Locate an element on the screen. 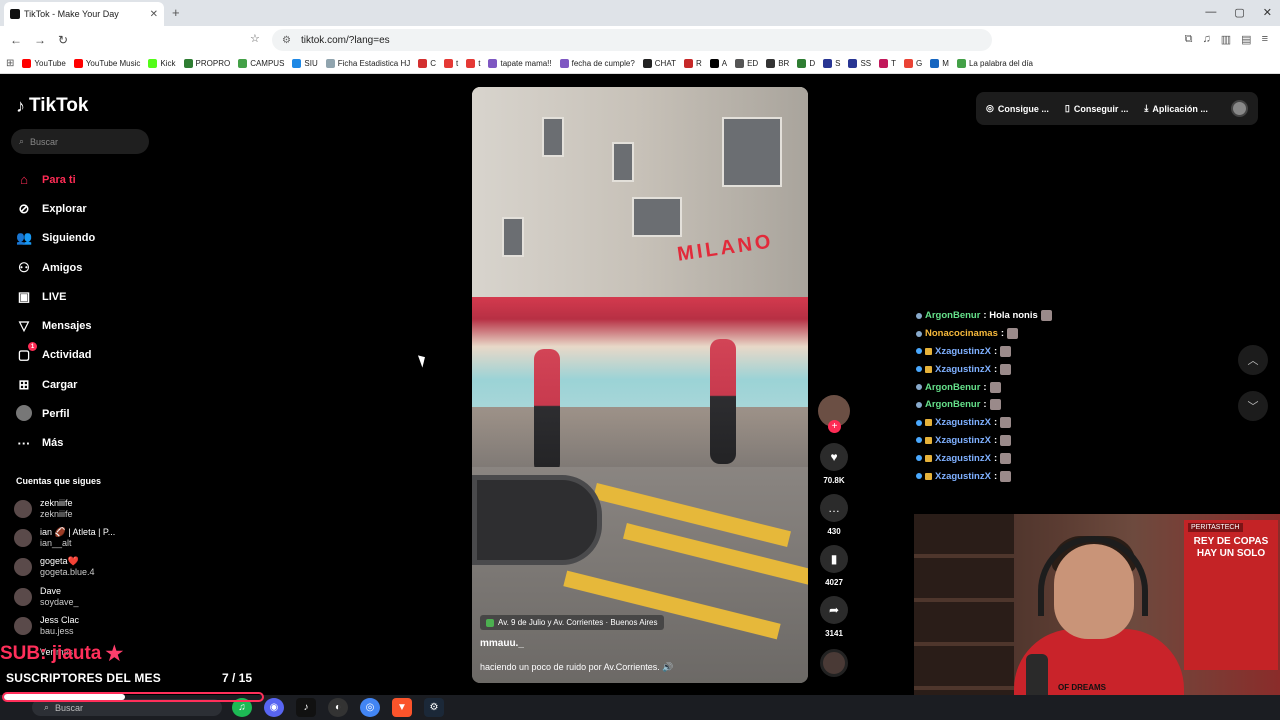  tab-close-icon: ✕ is located at coordinates (154, 14).